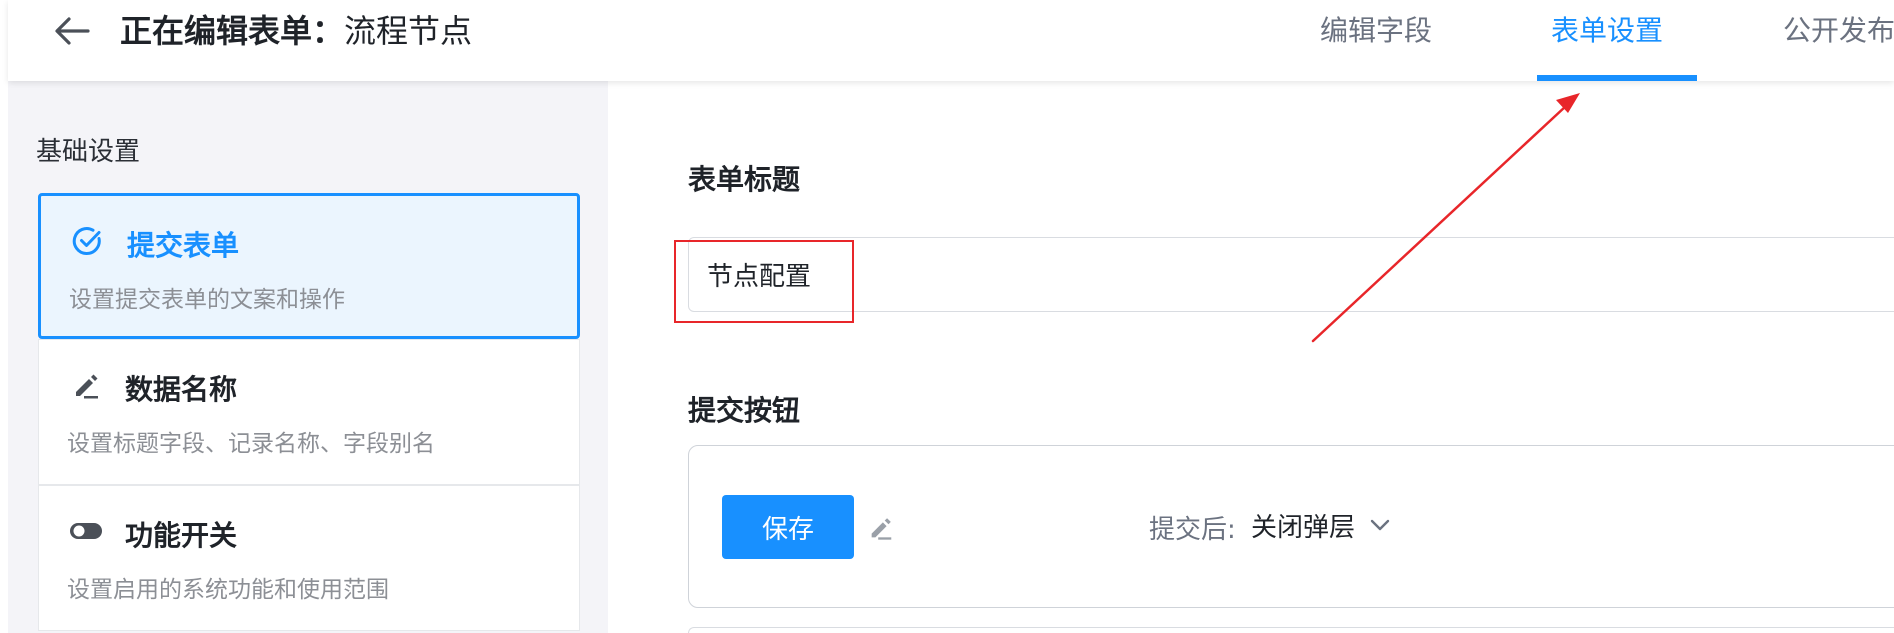 This screenshot has width=1894, height=633. What do you see at coordinates (1291, 274) in the screenshot?
I see `form-title-input: 节点配置` at bounding box center [1291, 274].